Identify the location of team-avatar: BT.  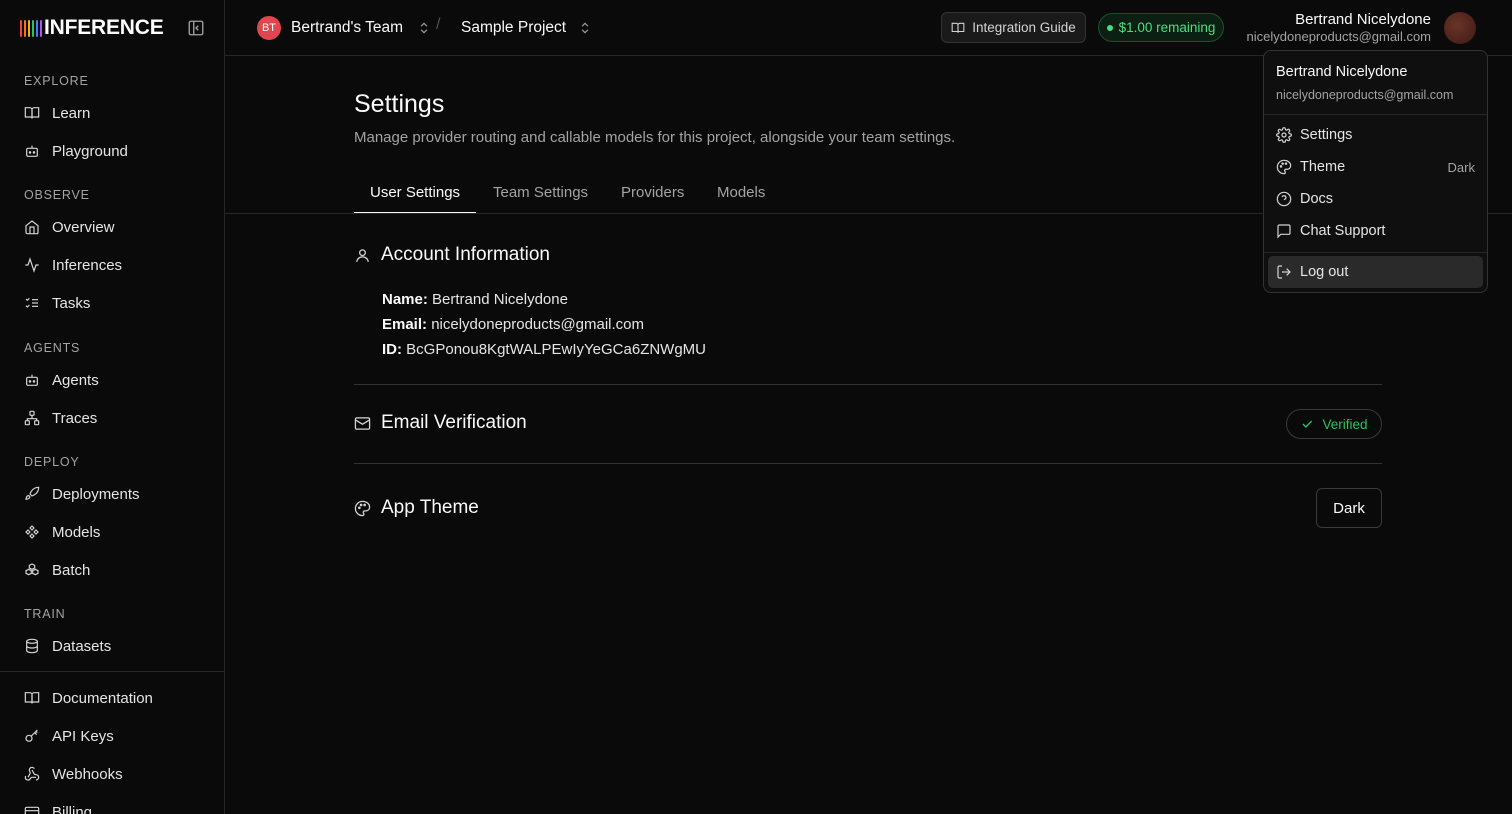
(269, 28).